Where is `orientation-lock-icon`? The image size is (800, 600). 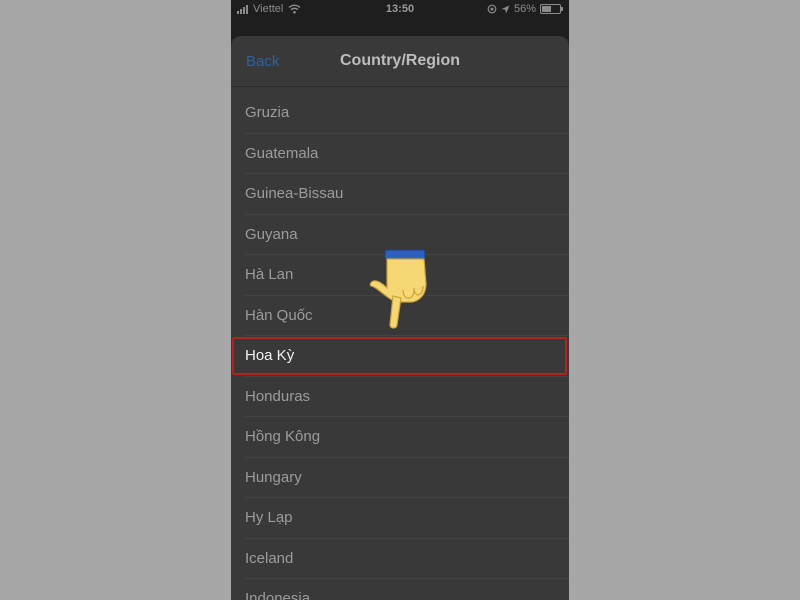
orientation-lock-icon is located at coordinates (492, 9).